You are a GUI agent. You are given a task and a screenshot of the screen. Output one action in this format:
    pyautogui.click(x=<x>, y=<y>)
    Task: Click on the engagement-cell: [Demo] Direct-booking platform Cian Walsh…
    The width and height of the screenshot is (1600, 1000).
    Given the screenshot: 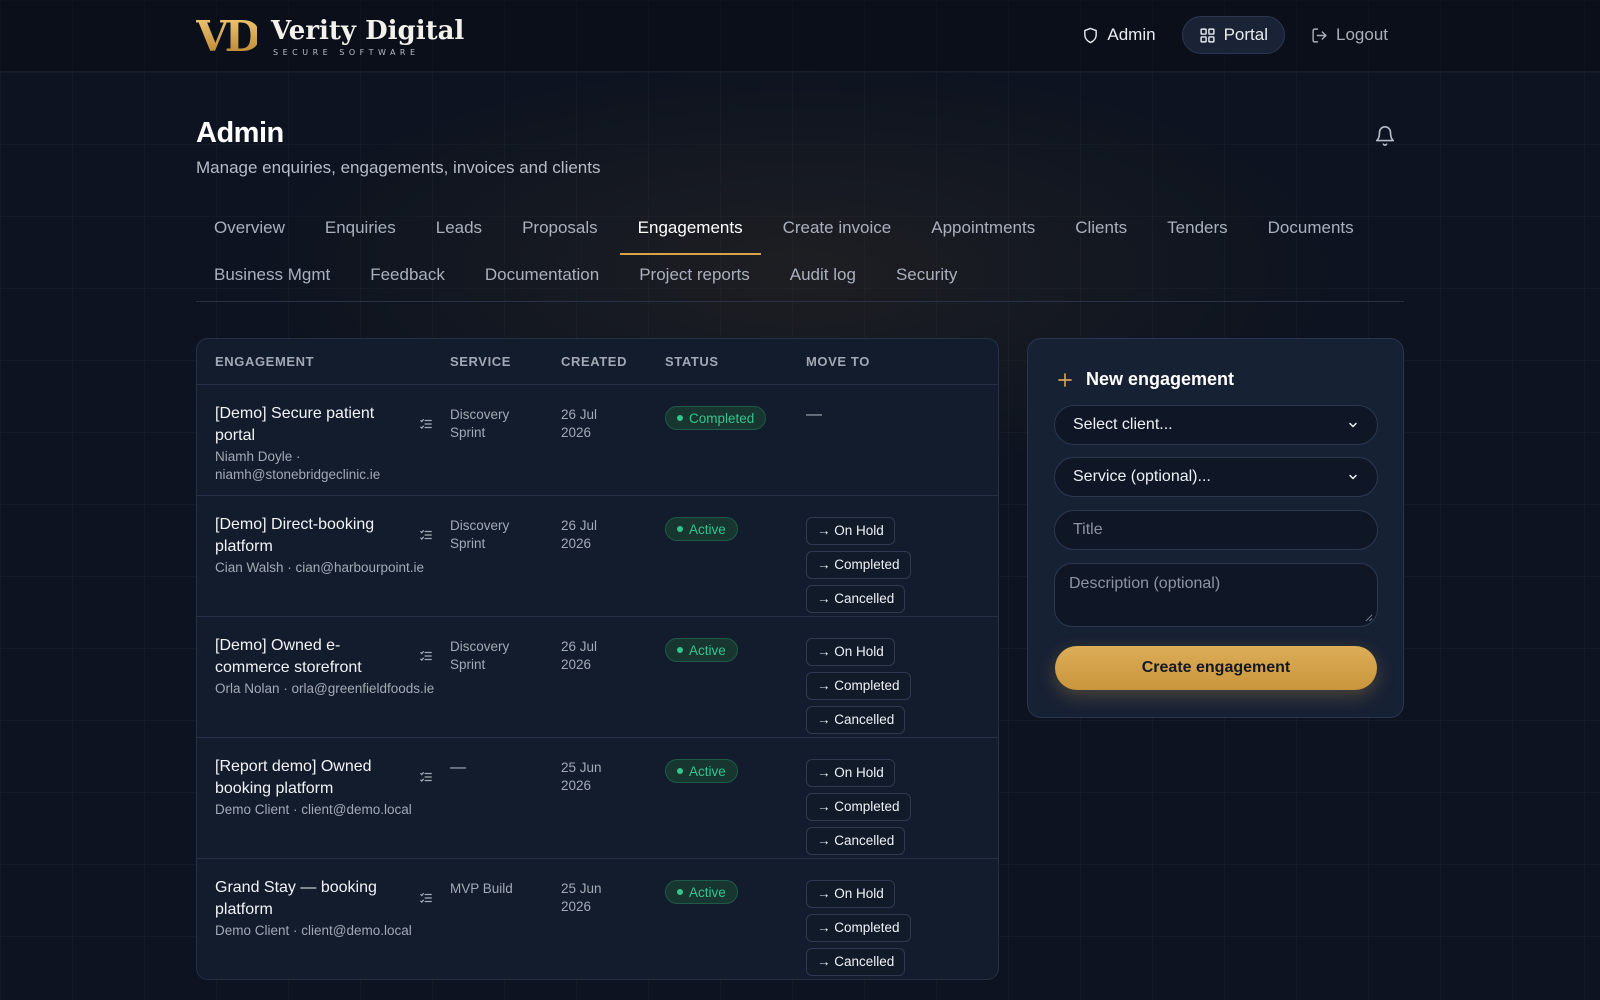 What is the action you would take?
    pyautogui.click(x=323, y=556)
    